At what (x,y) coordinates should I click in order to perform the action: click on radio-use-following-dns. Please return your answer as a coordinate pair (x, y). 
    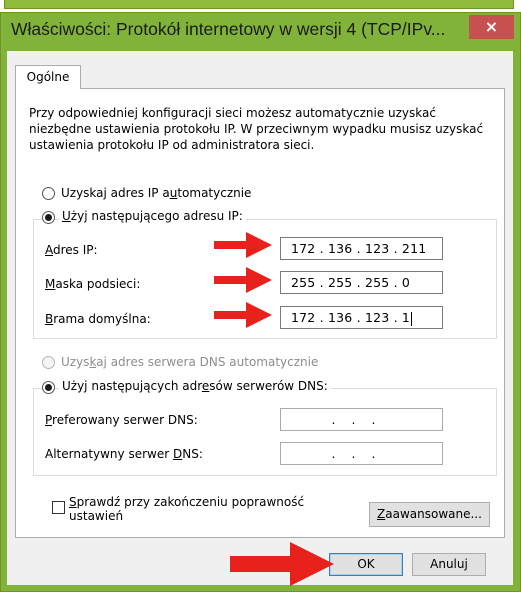
    Looking at the image, I should click on (48, 387).